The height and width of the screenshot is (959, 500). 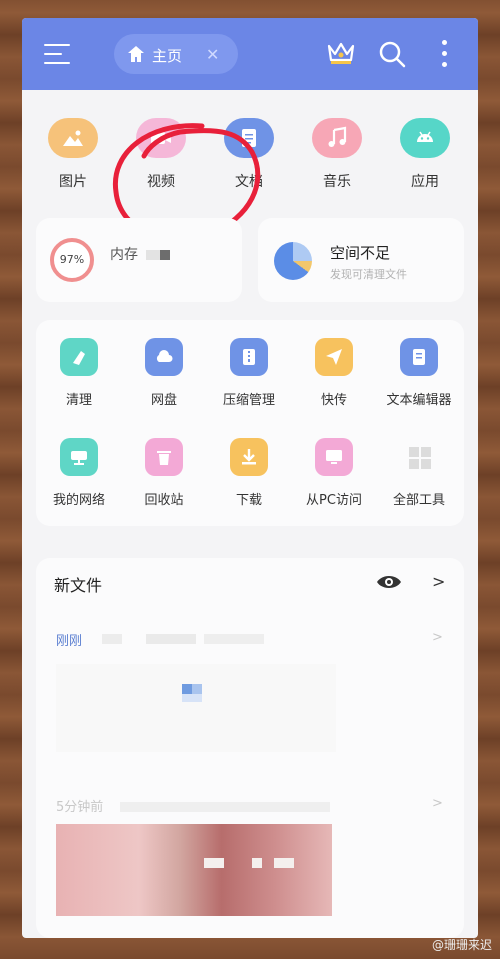 I want to click on category-label: 图片, so click(x=73, y=182).